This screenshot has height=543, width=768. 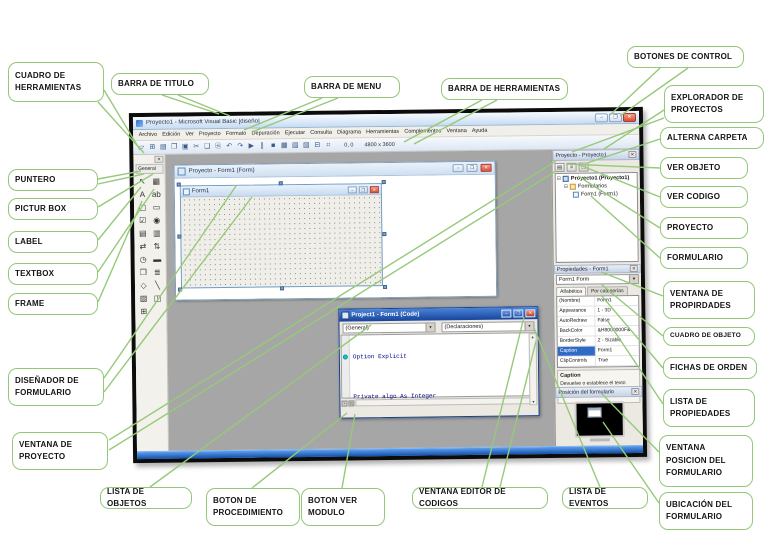 What do you see at coordinates (439, 366) in the screenshot?
I see `code-text-area: Option Explicit Private algo As Integer` at bounding box center [439, 366].